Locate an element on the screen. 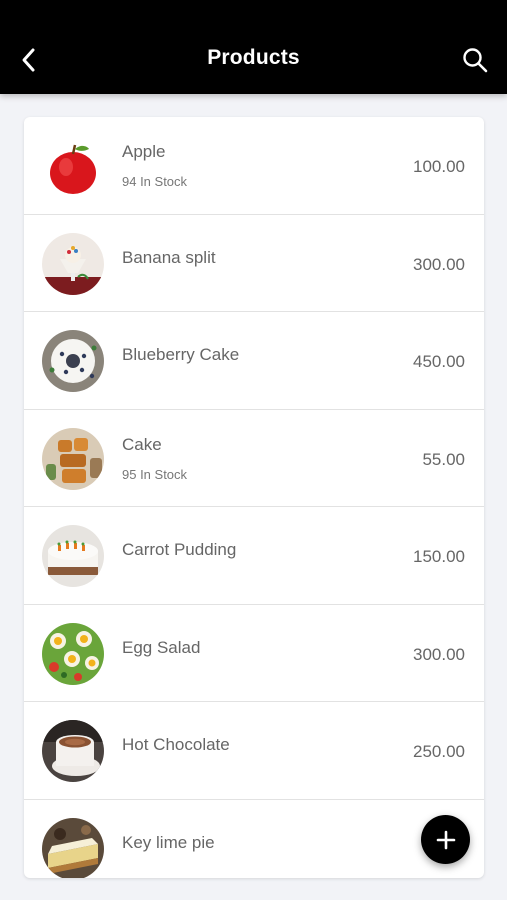  product-price: 450.00 is located at coordinates (439, 361).